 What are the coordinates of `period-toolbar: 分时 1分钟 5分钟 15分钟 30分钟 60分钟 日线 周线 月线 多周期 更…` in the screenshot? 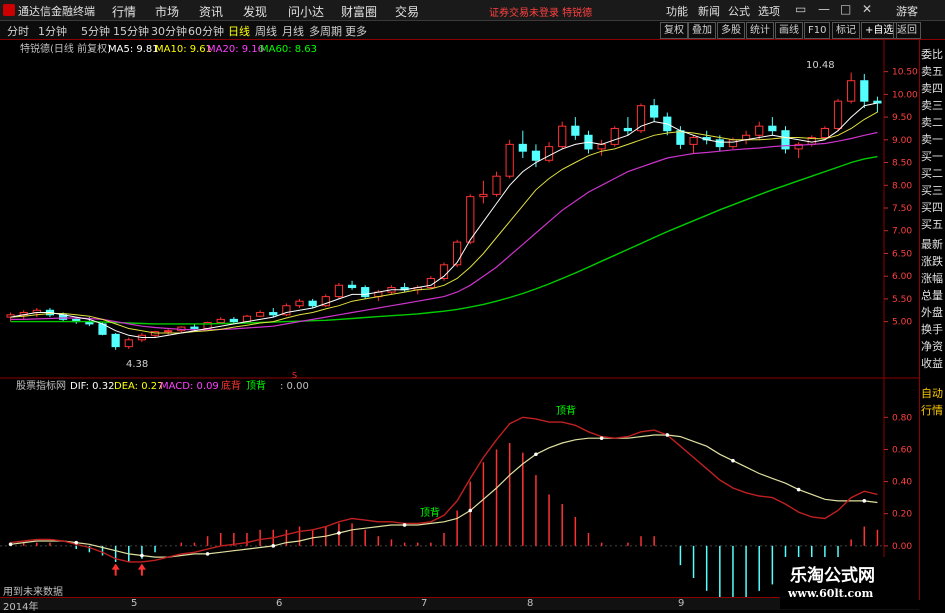 It's located at (472, 30).